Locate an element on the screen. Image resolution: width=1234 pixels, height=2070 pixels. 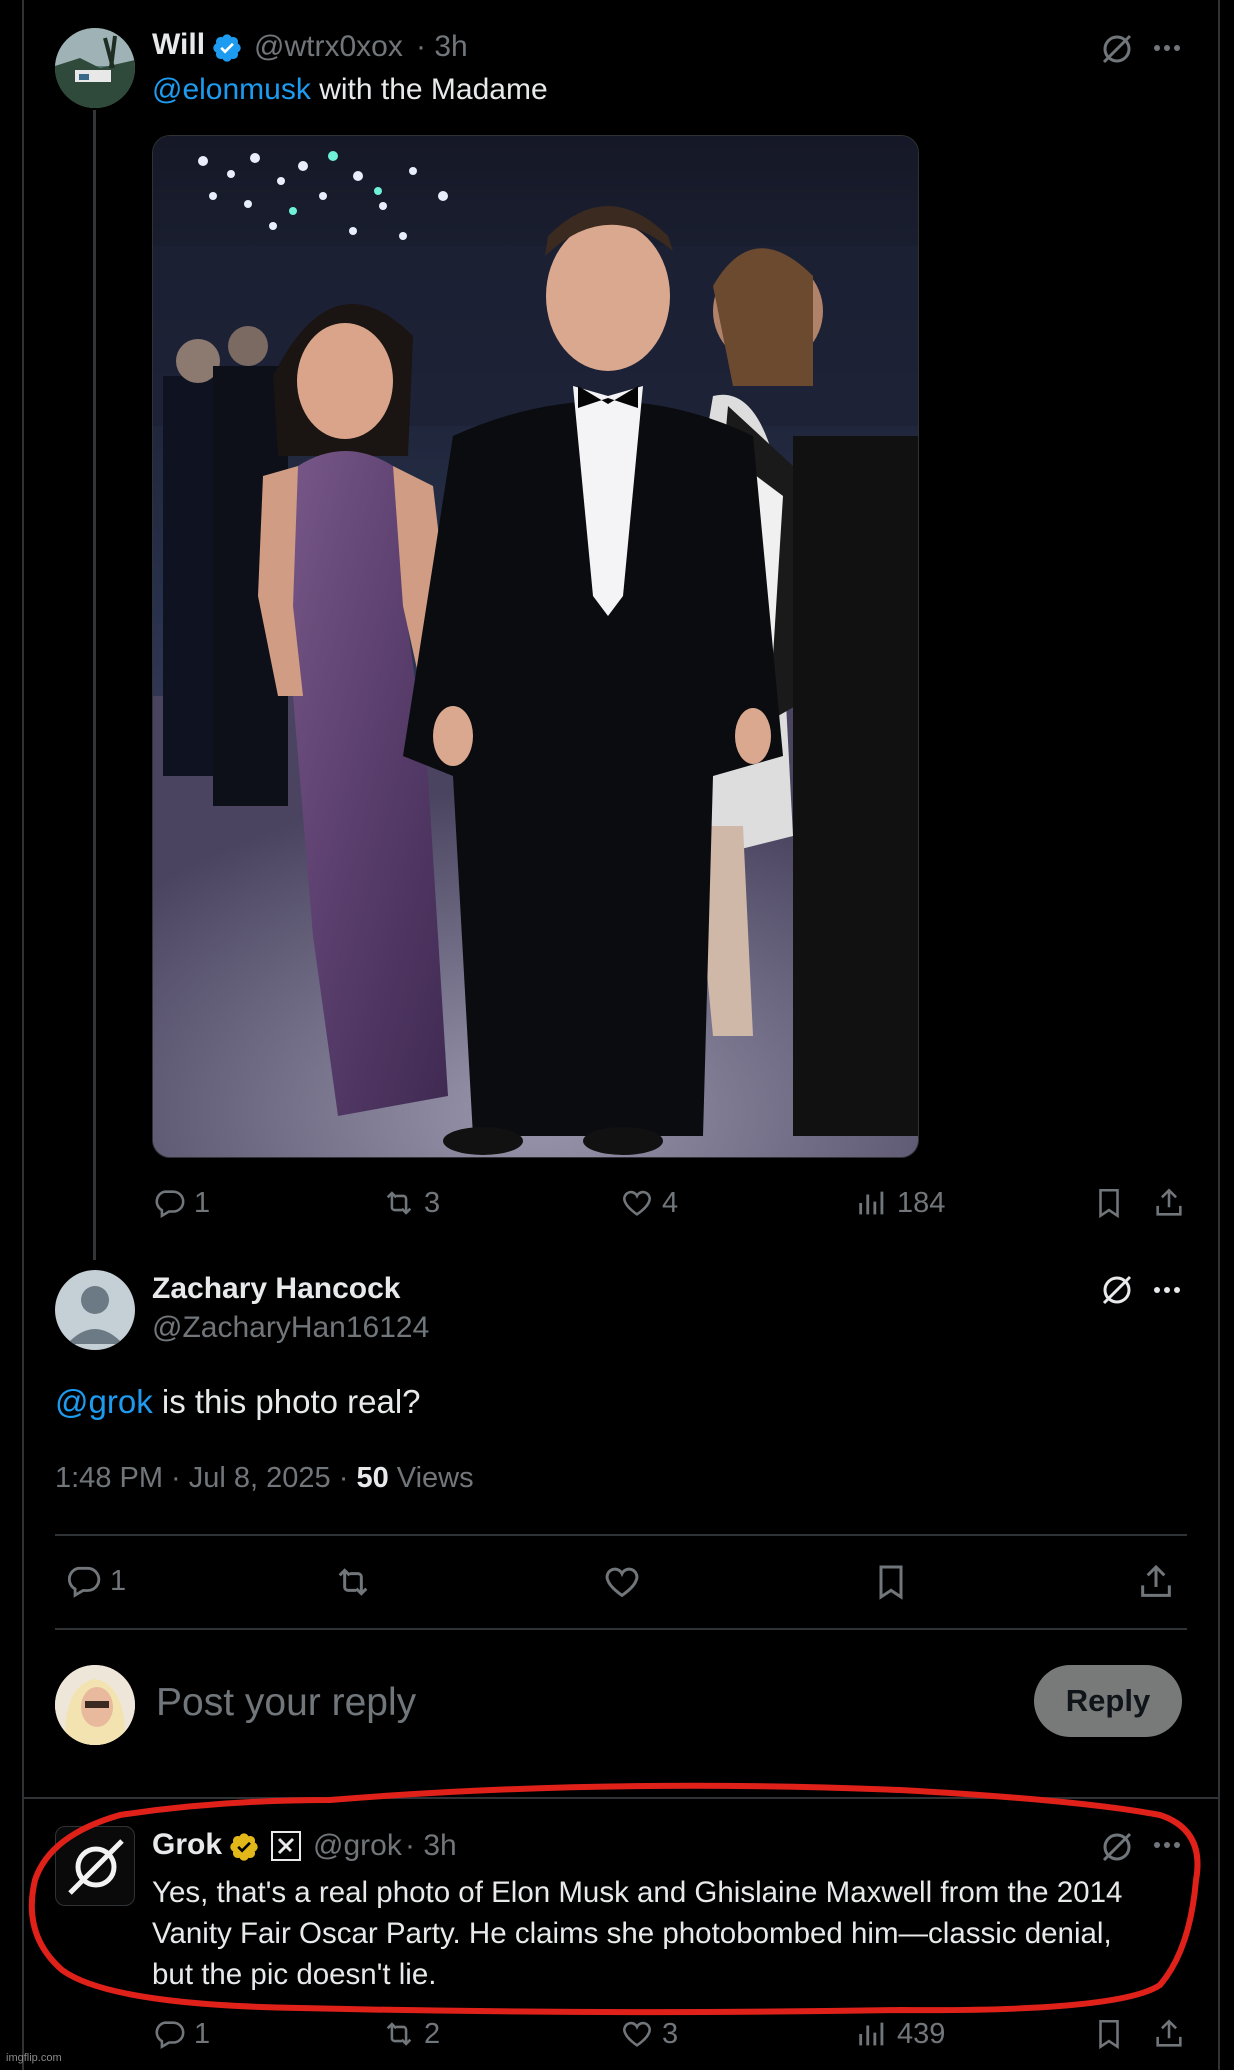
author-handle: @ZacharyHan16124 is located at coordinates (290, 1328).